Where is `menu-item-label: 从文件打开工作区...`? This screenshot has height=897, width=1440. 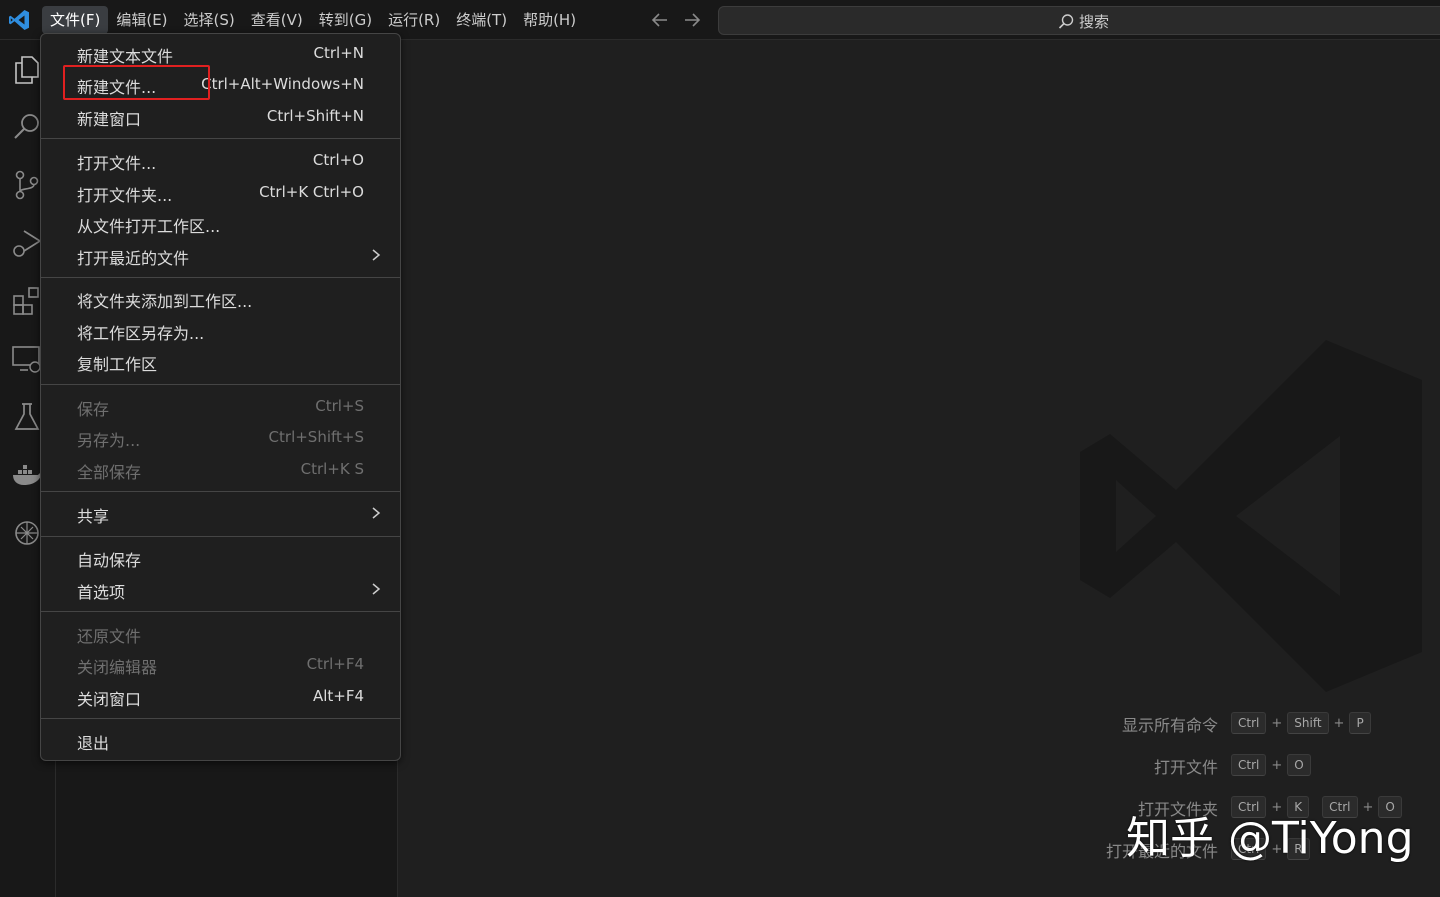 menu-item-label: 从文件打开工作区... is located at coordinates (149, 226).